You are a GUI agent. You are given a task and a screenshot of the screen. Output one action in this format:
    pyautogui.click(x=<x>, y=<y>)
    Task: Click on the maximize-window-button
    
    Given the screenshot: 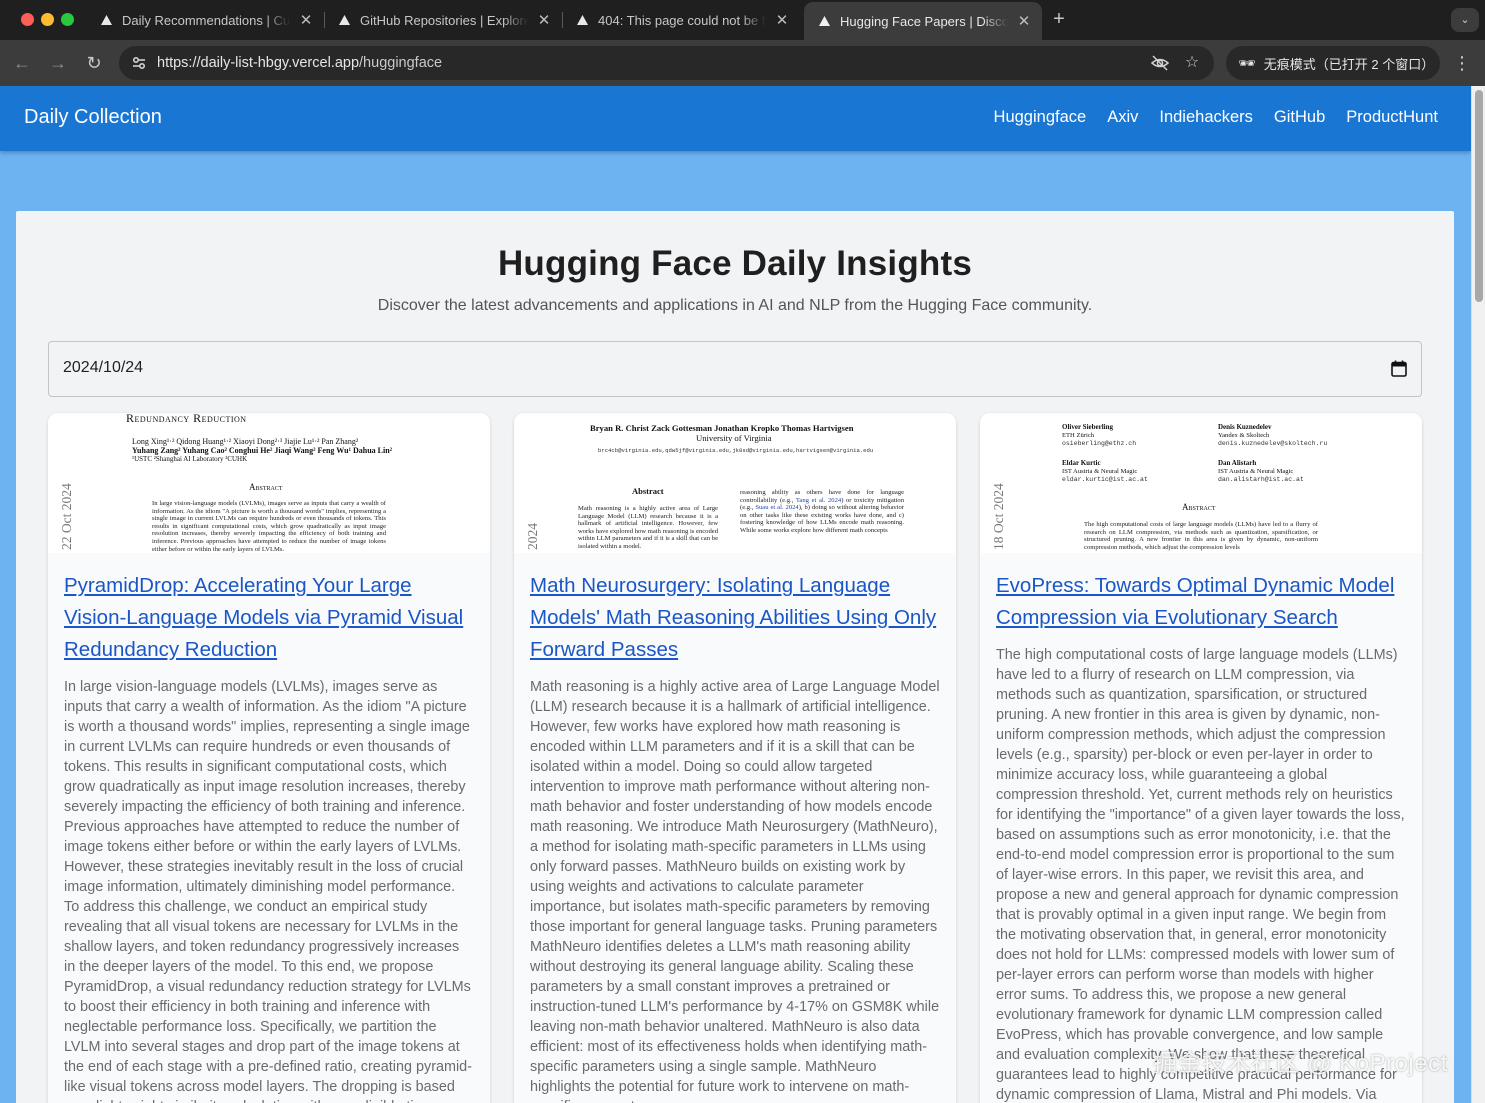 What is the action you would take?
    pyautogui.click(x=67, y=19)
    